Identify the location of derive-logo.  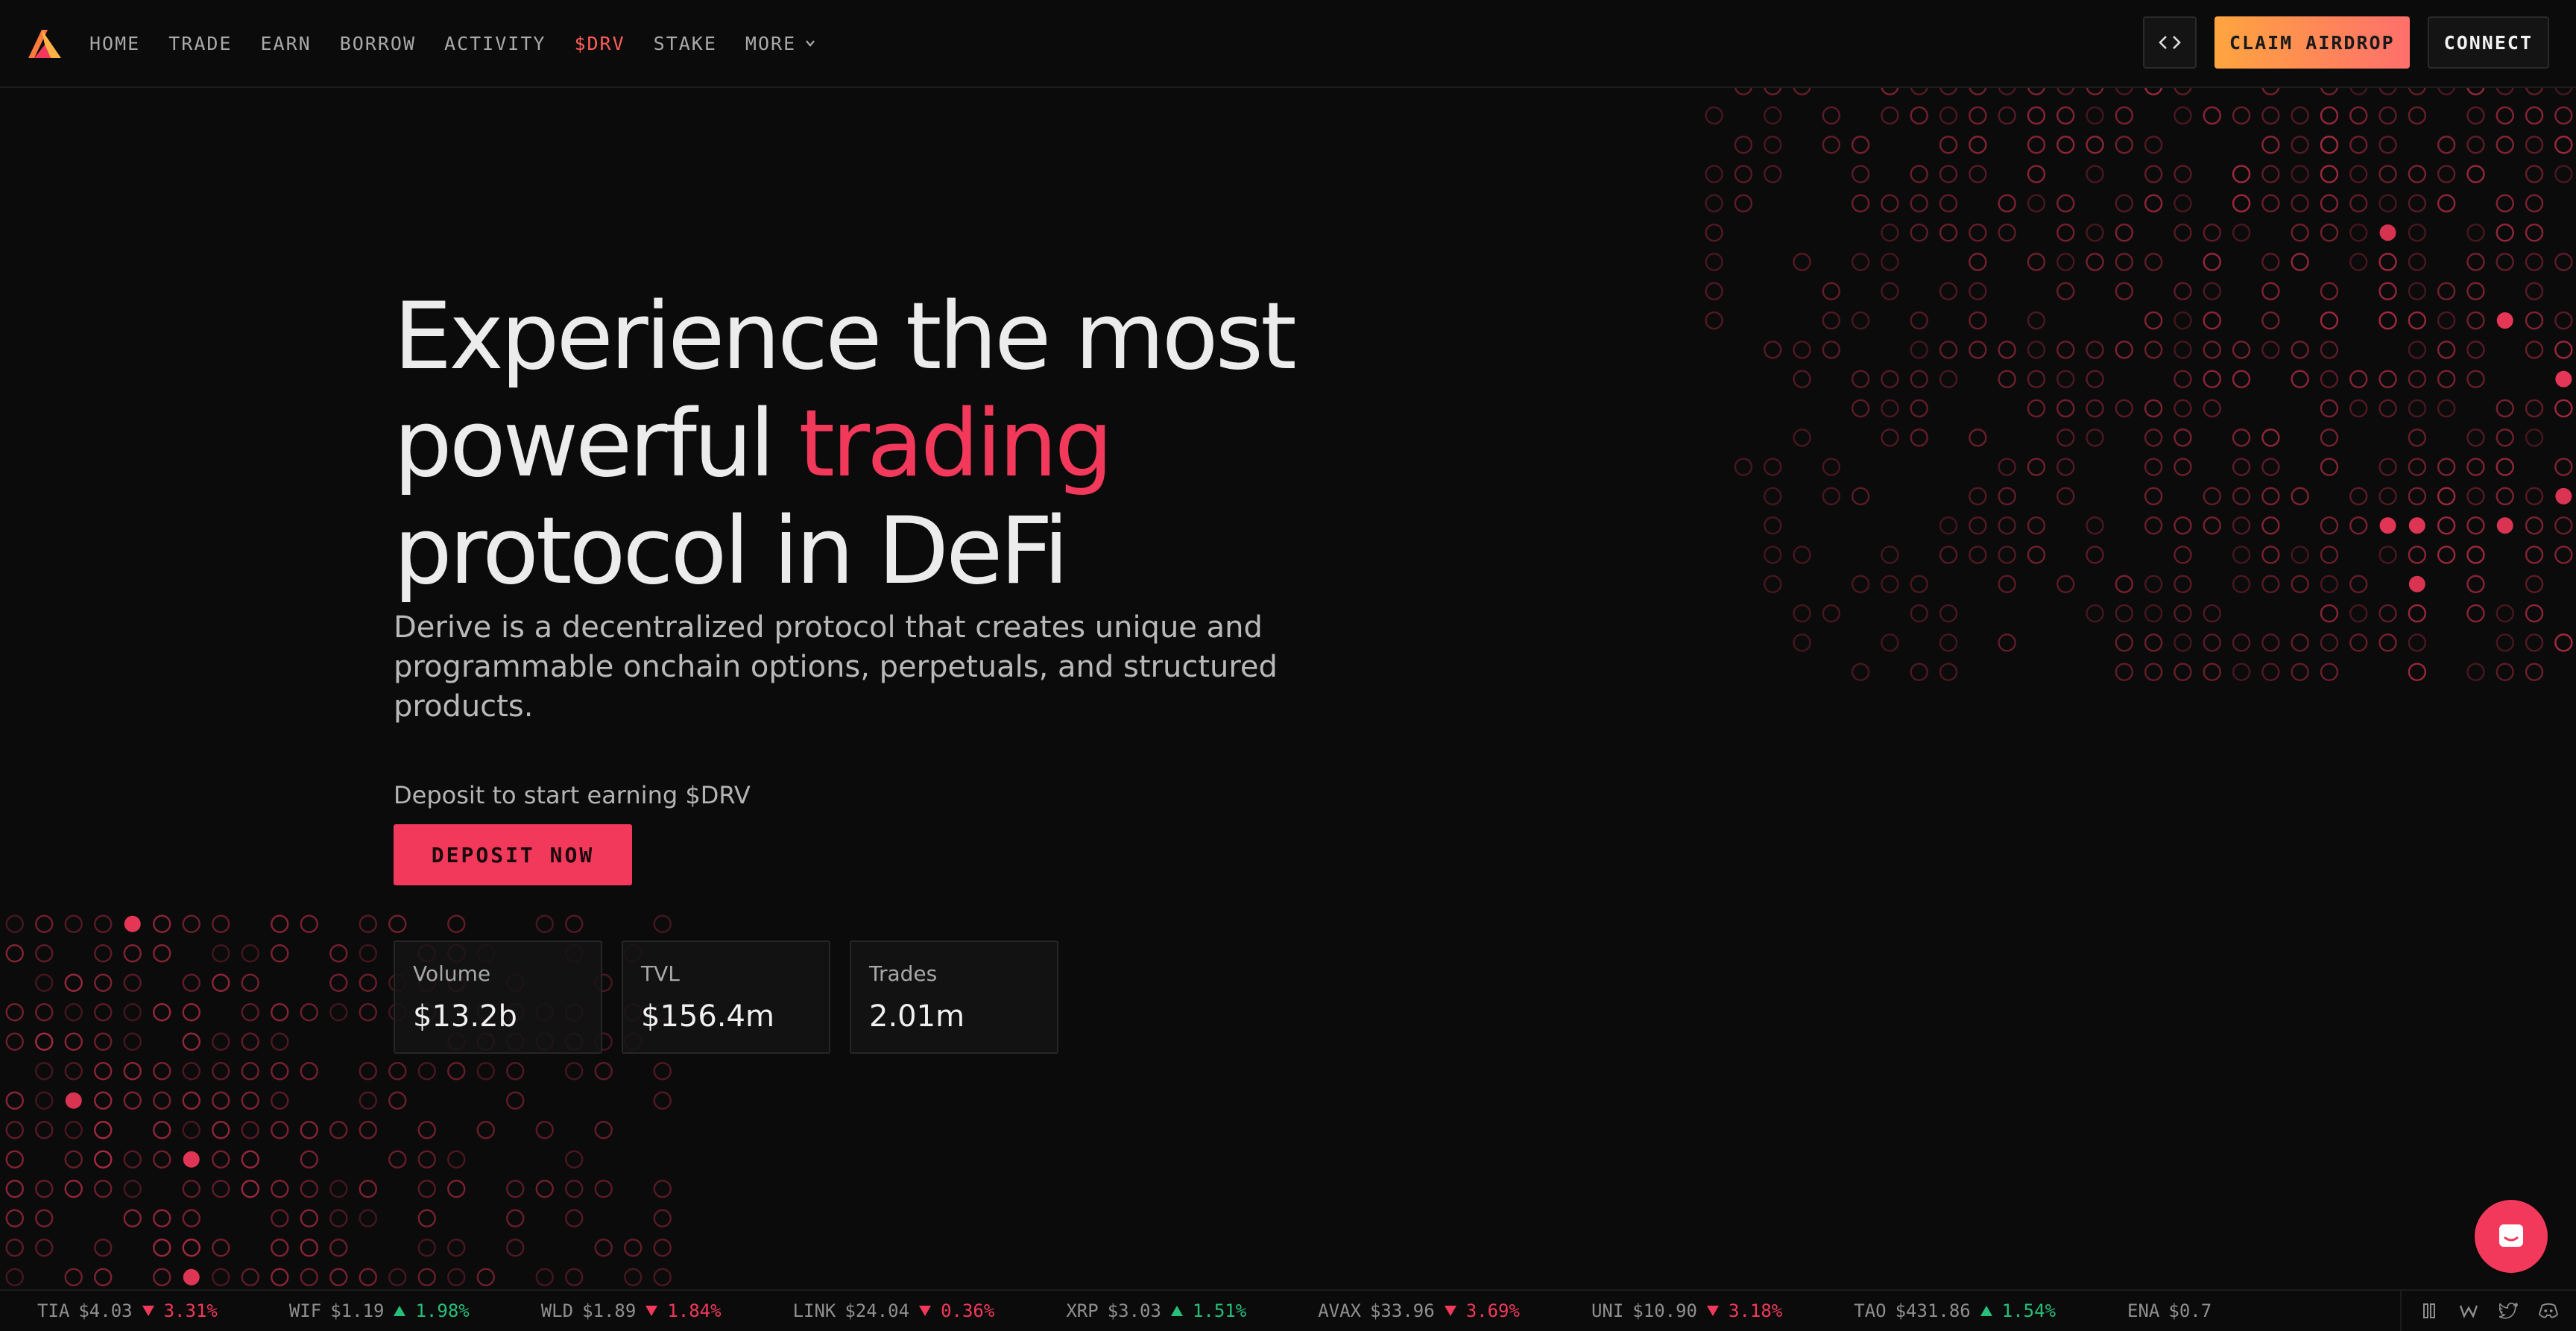
(44, 44).